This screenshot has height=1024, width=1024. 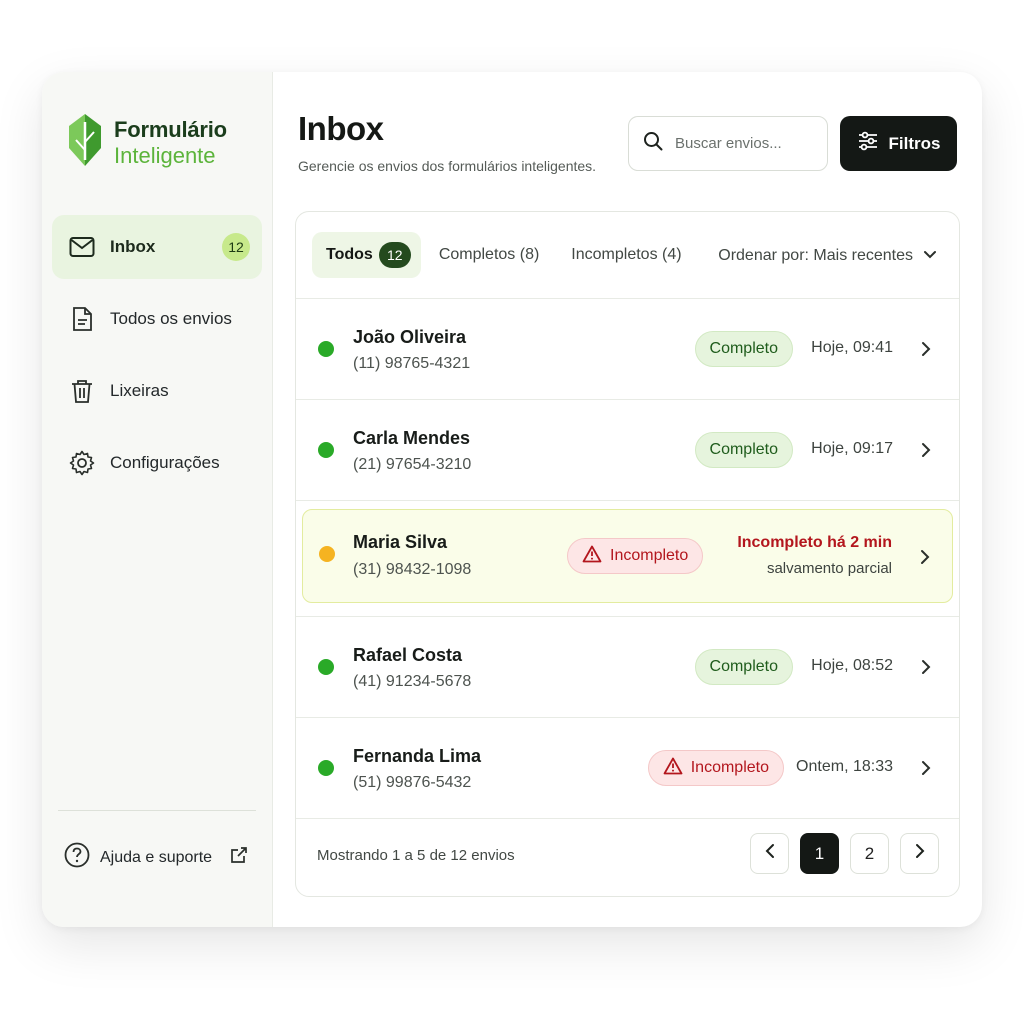 What do you see at coordinates (412, 464) in the screenshot?
I see `submitter-phone: (21) 97654-3210` at bounding box center [412, 464].